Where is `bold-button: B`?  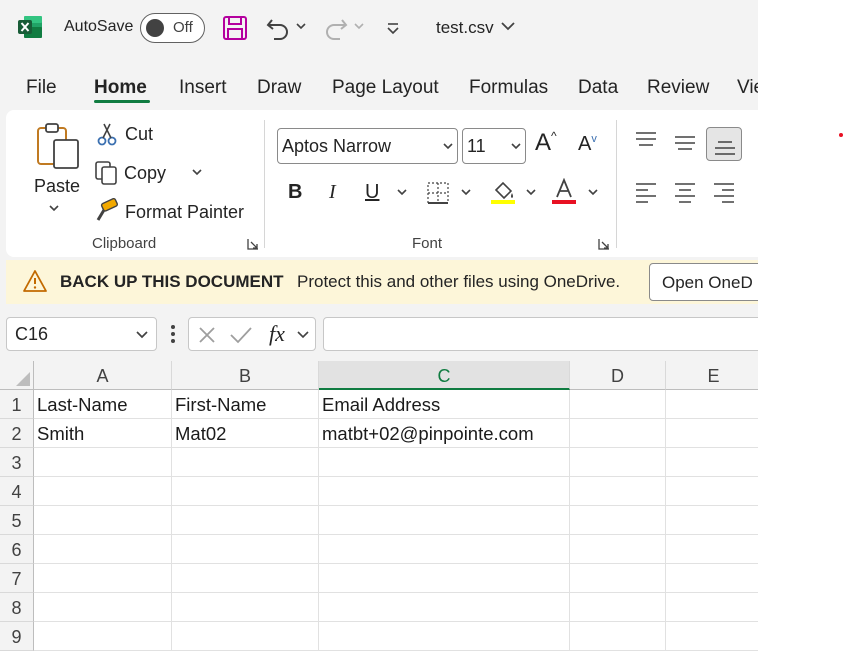
bold-button: B is located at coordinates (295, 192).